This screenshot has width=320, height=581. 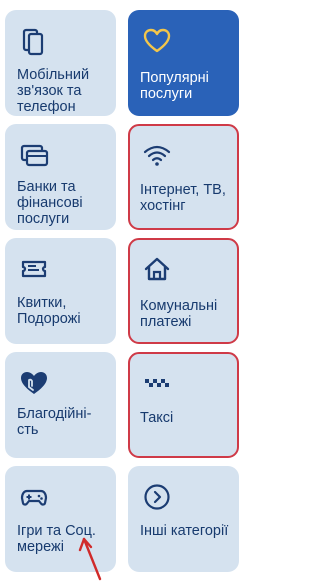 What do you see at coordinates (183, 177) in the screenshot?
I see `tile-internet: Інтернет, ТВ, хостінг` at bounding box center [183, 177].